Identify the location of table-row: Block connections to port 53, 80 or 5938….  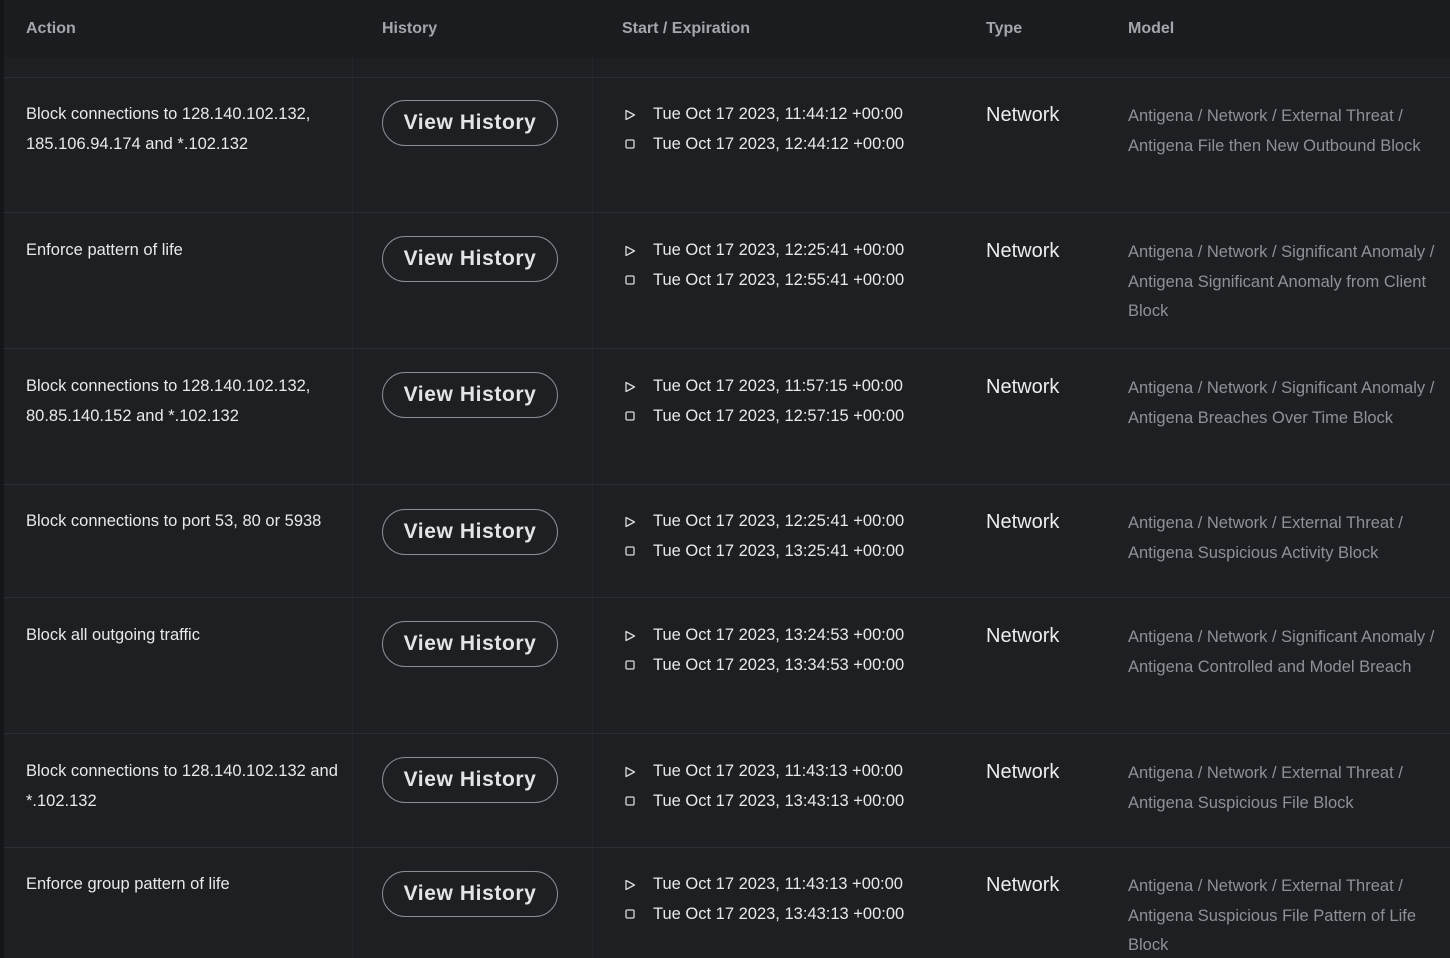
(727, 541).